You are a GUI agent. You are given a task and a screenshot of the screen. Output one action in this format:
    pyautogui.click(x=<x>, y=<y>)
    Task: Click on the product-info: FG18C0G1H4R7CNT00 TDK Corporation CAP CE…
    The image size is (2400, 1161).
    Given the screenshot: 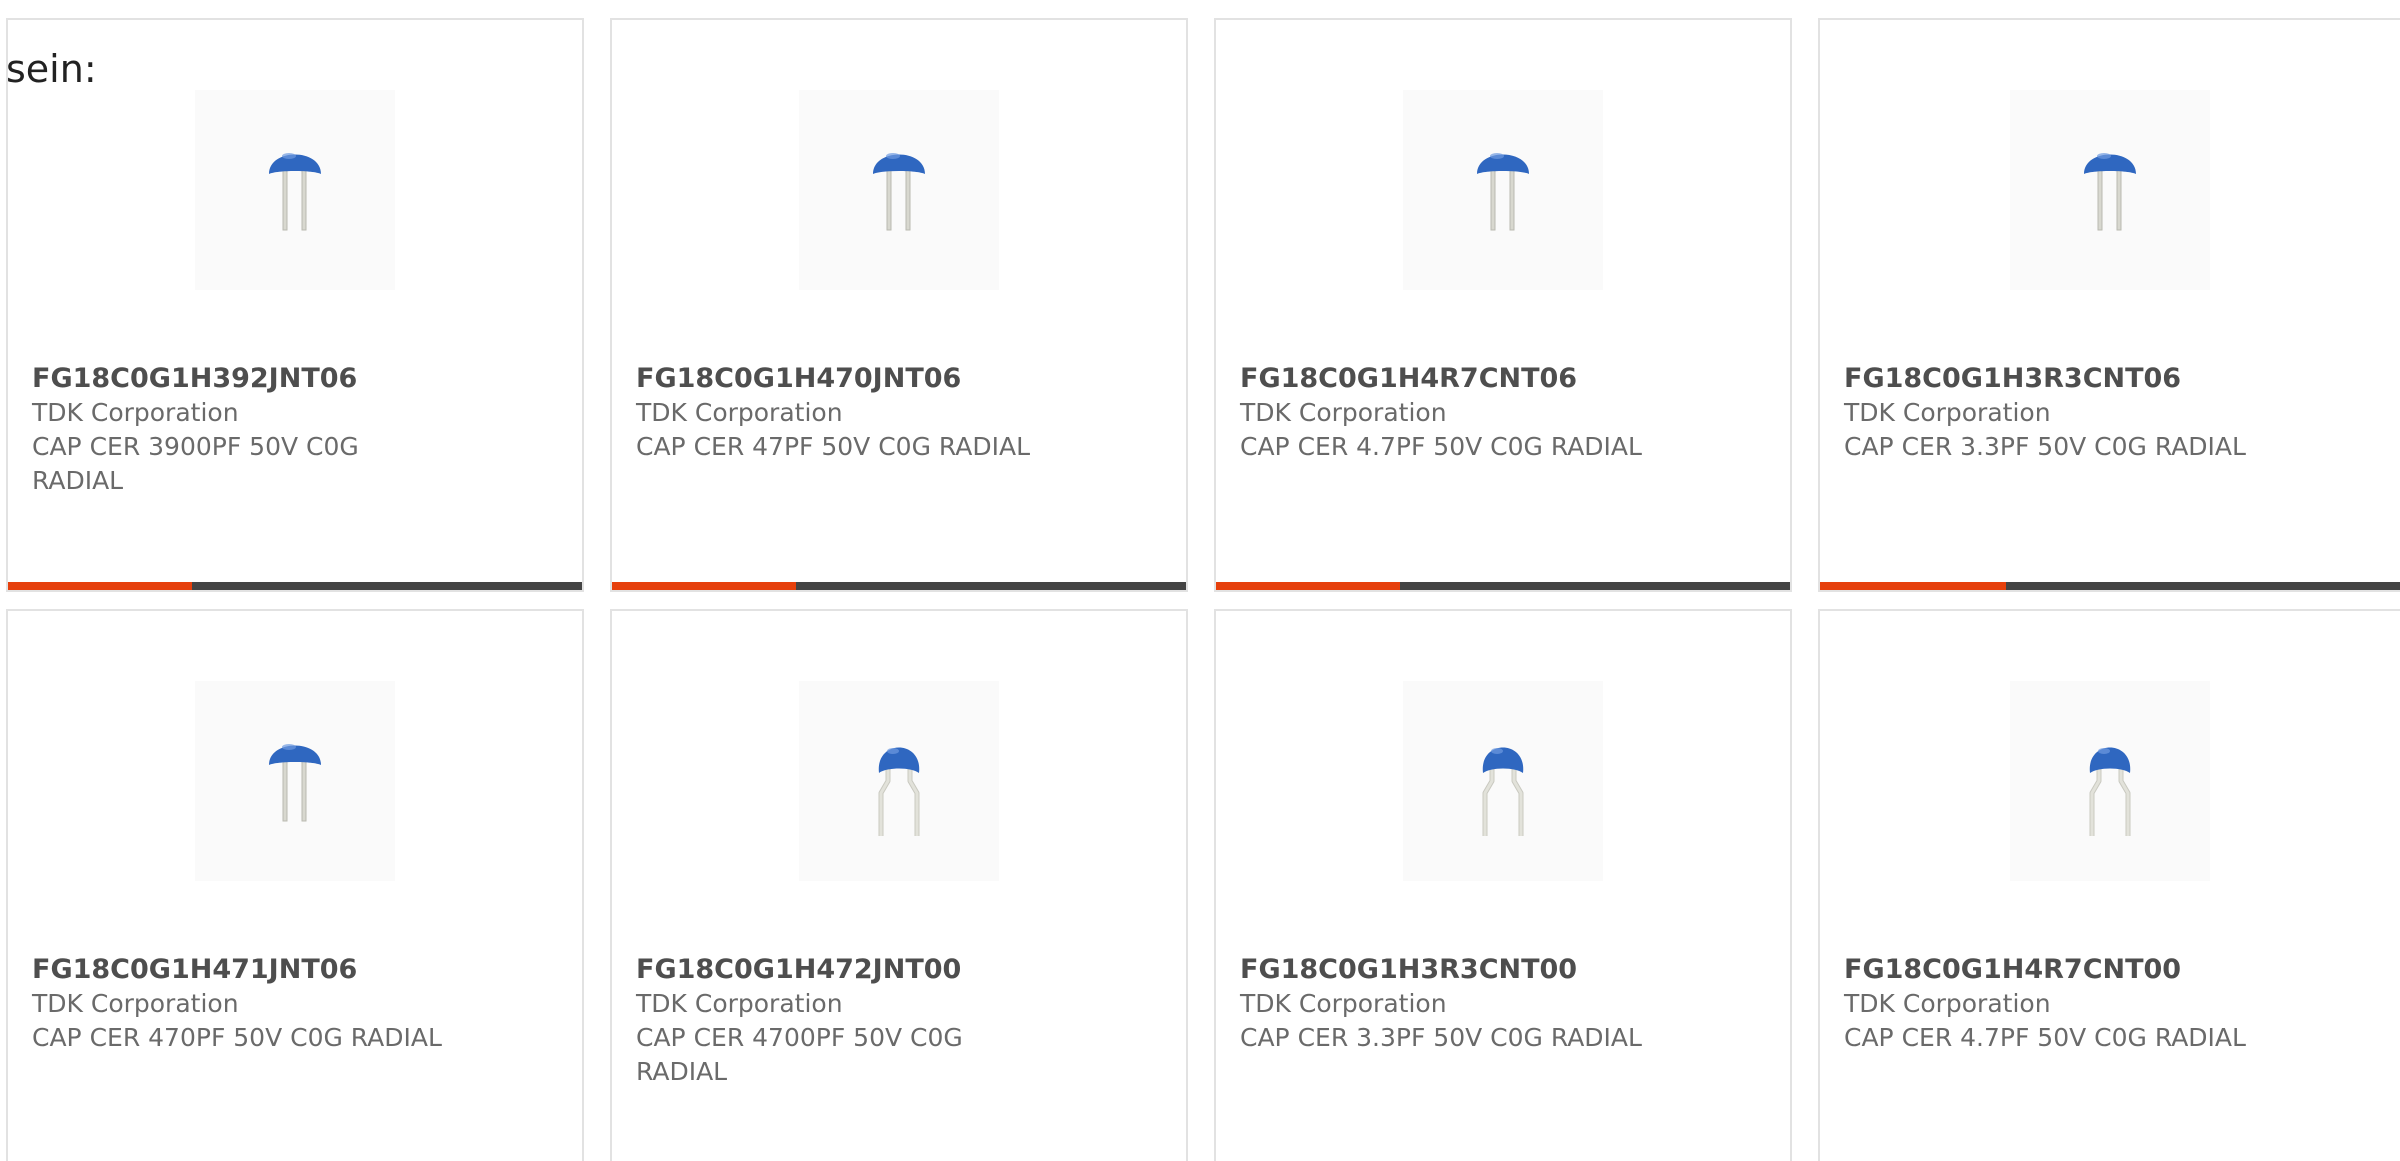 What is the action you would take?
    pyautogui.click(x=2054, y=1004)
    